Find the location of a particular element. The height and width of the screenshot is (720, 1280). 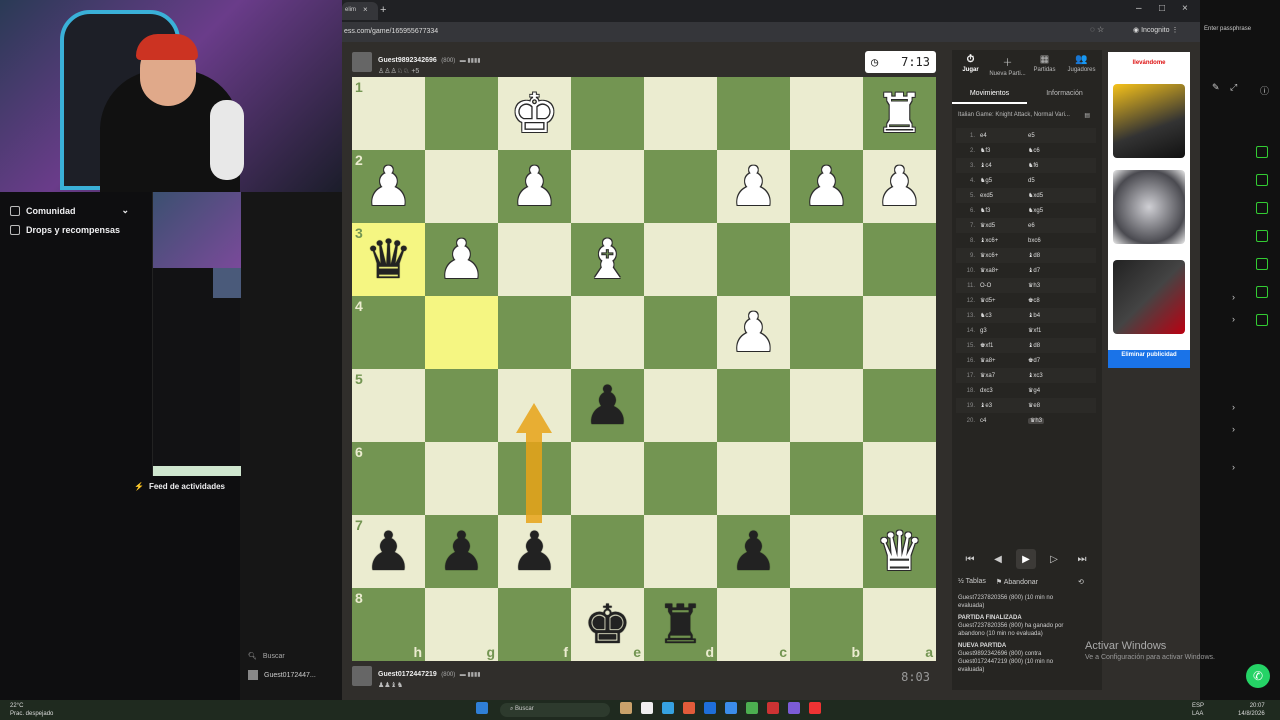

black-move: e5 is located at coordinates (1052, 136).